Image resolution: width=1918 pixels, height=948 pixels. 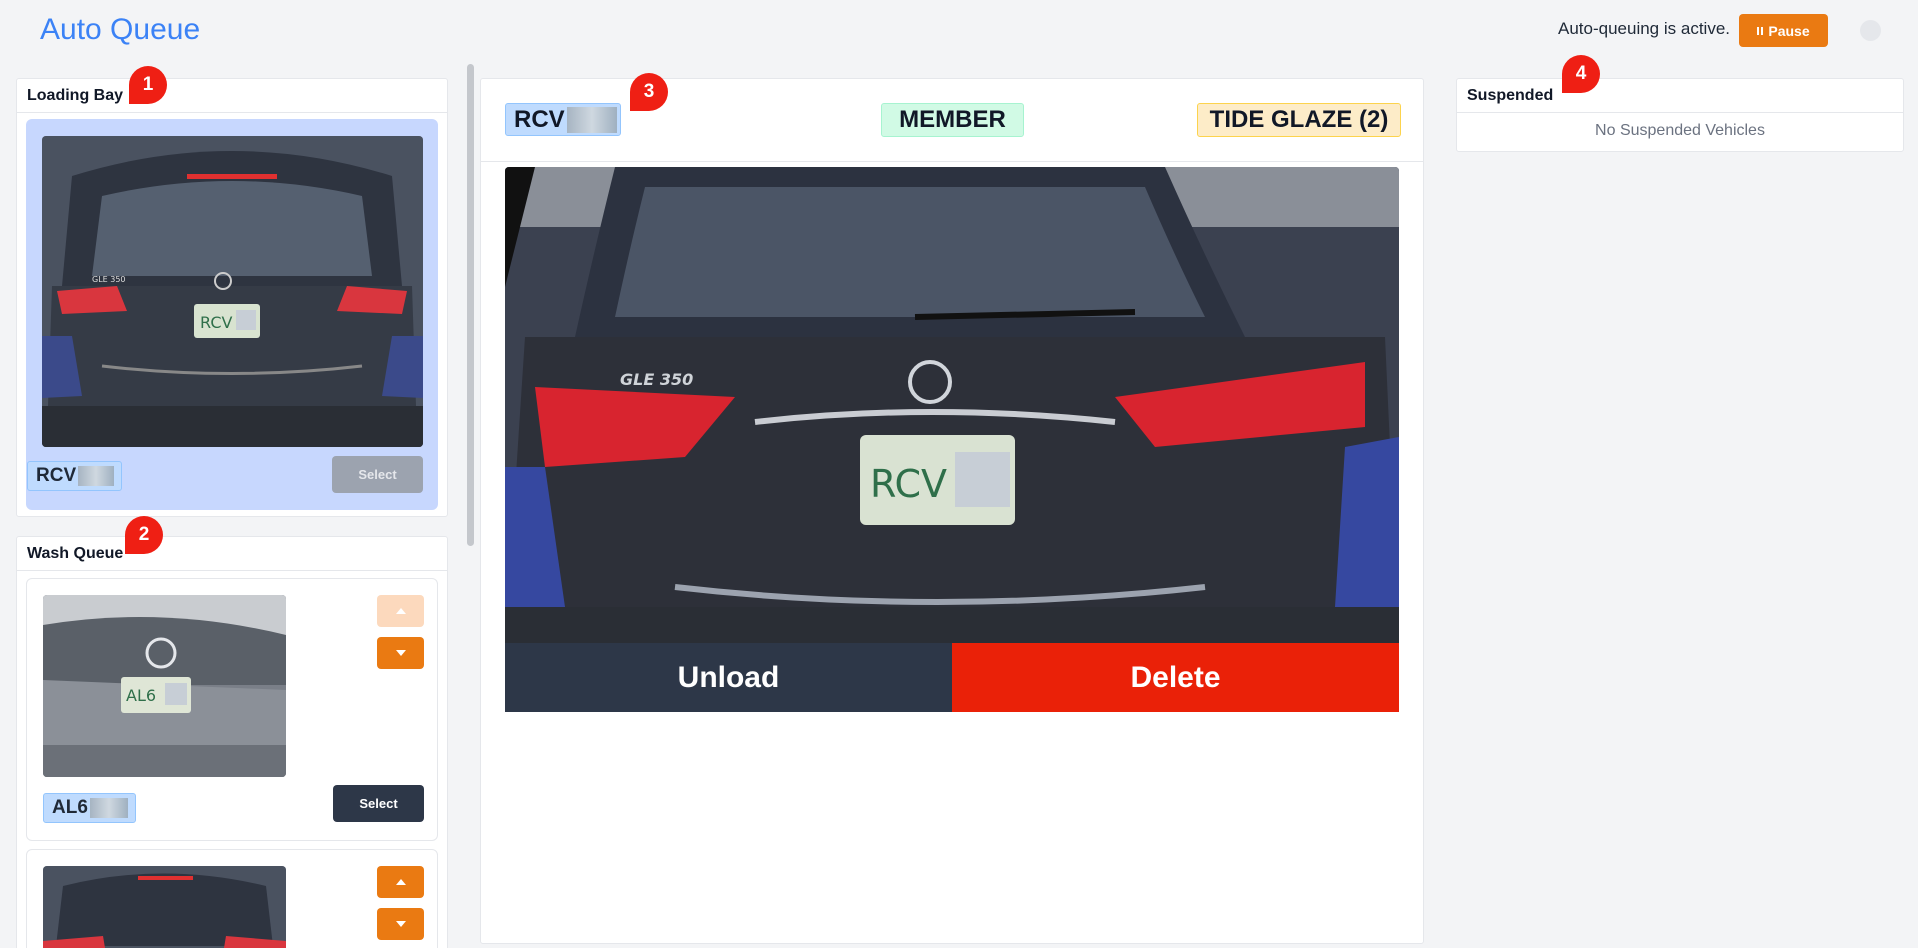 What do you see at coordinates (216, 322) in the screenshot?
I see `svg-text: RCV` at bounding box center [216, 322].